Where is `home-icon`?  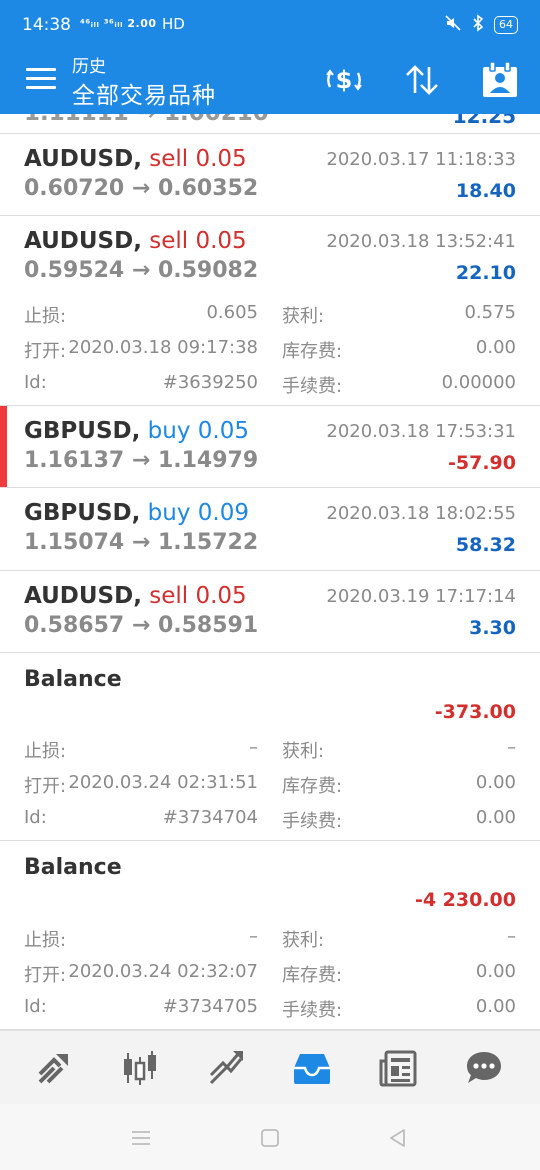
home-icon is located at coordinates (270, 1138).